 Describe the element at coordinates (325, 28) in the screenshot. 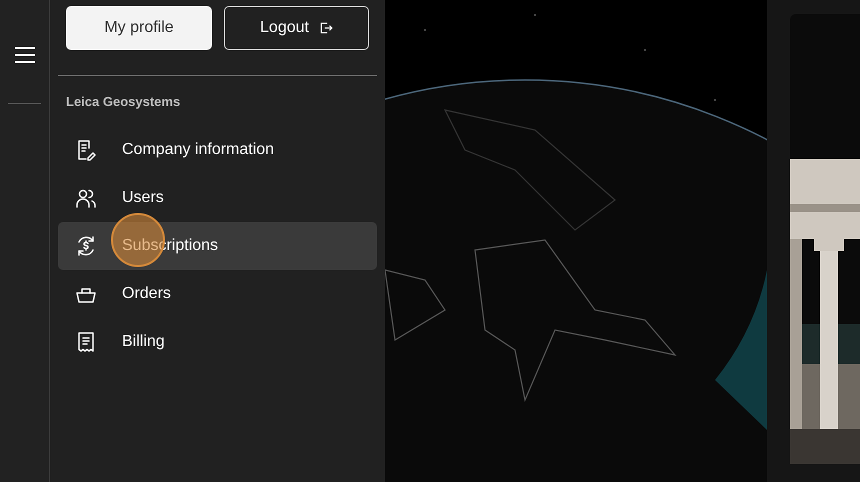

I see `logout-icon` at that location.